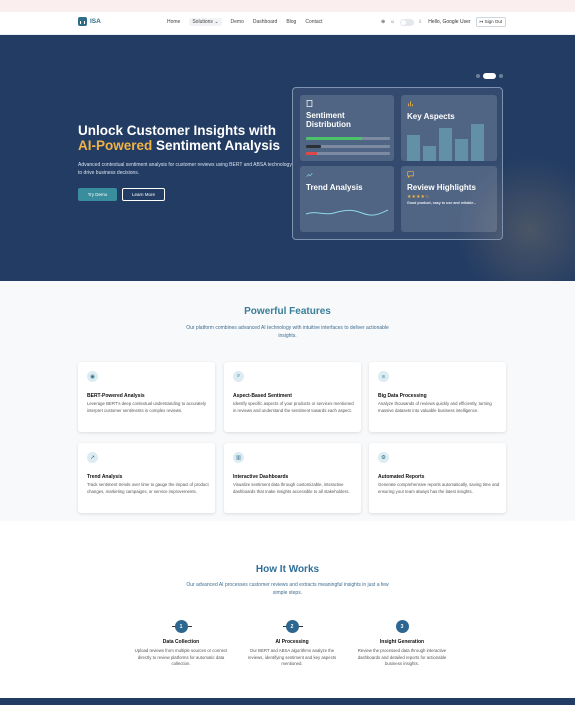 The image size is (575, 705). What do you see at coordinates (348, 153) in the screenshot?
I see `negative-bar` at bounding box center [348, 153].